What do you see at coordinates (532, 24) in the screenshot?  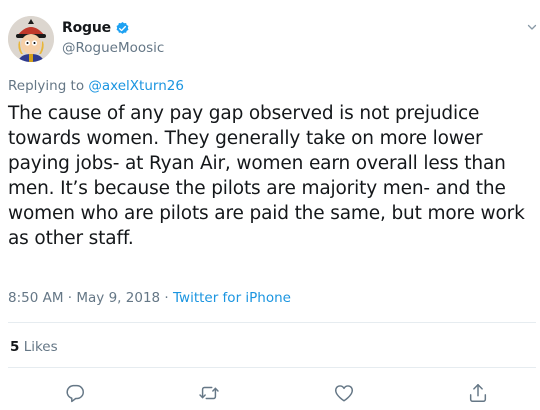 I see `chevron-down-icon` at bounding box center [532, 24].